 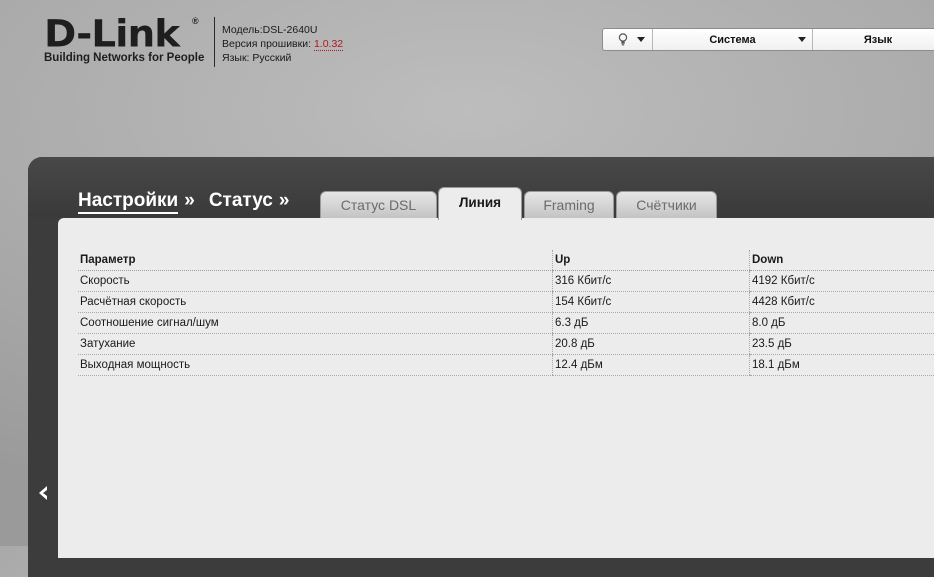 I want to click on firmware-version-link: 1.0.32, so click(x=328, y=44).